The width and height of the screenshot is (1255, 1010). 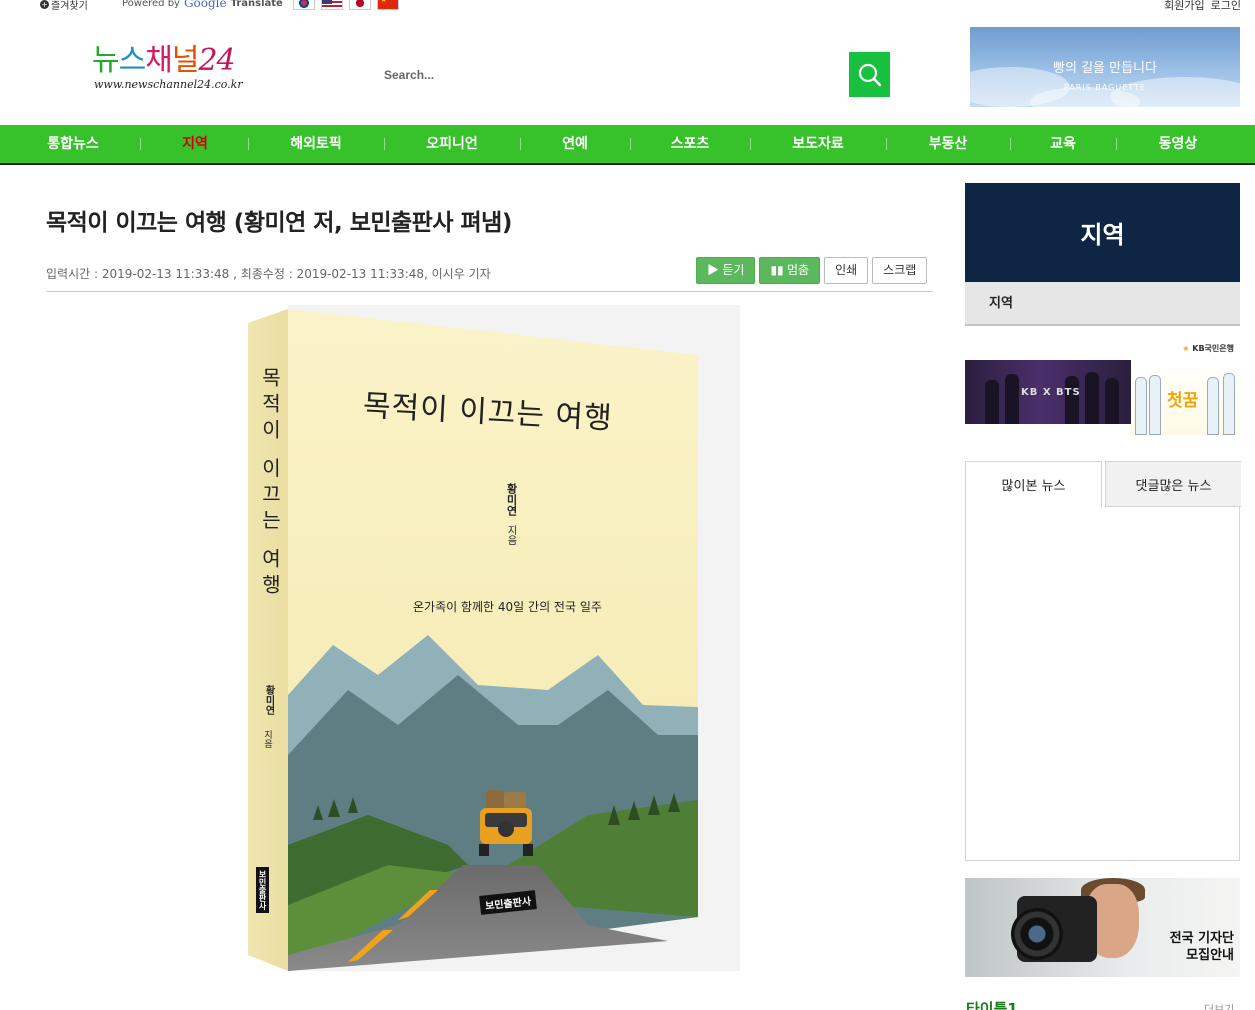 I want to click on kb-star-icon: ★, so click(x=1186, y=348).